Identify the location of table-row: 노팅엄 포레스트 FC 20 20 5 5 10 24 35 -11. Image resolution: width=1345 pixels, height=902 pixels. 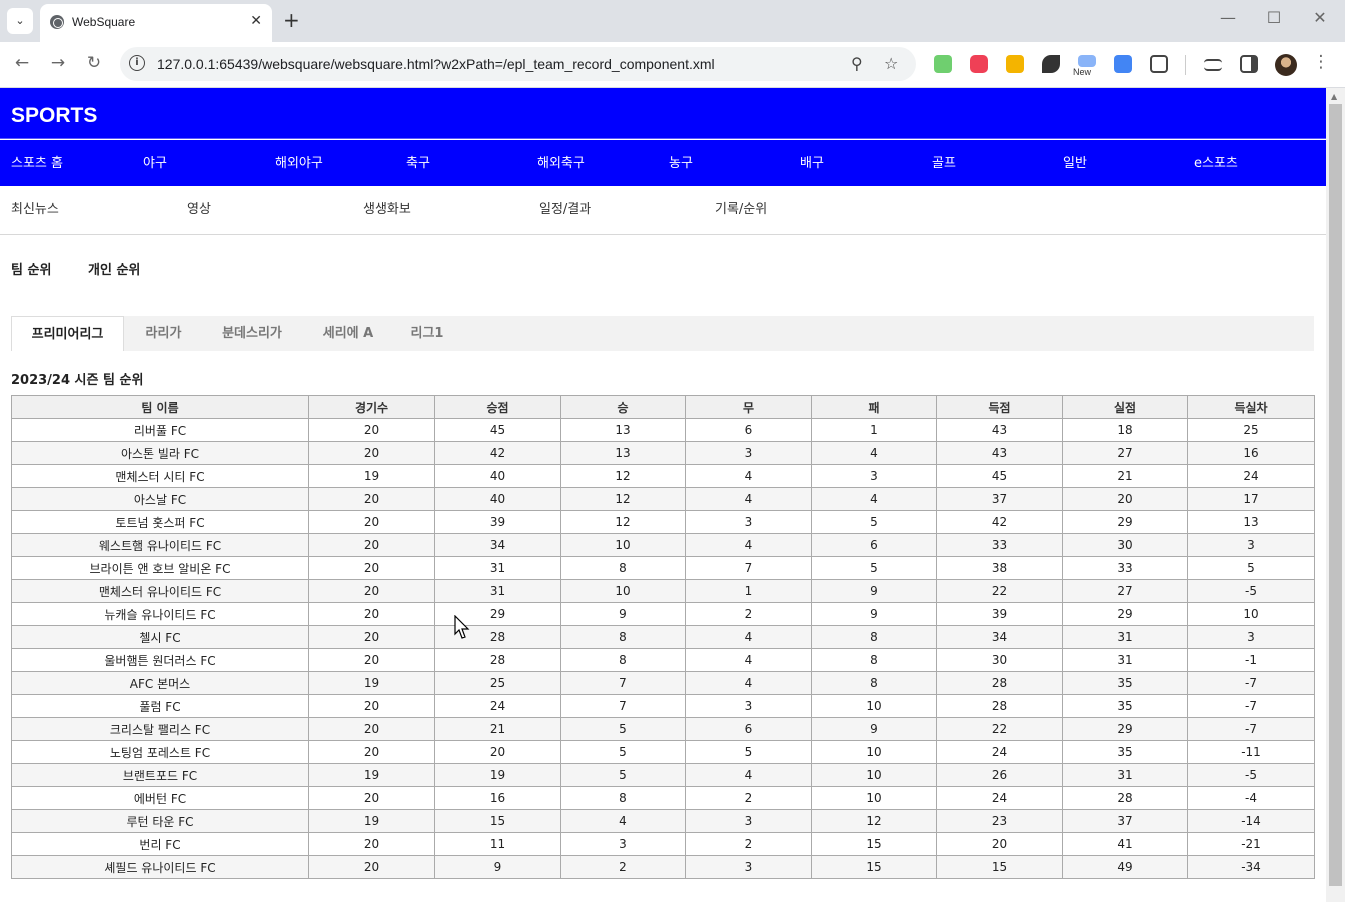
(663, 752).